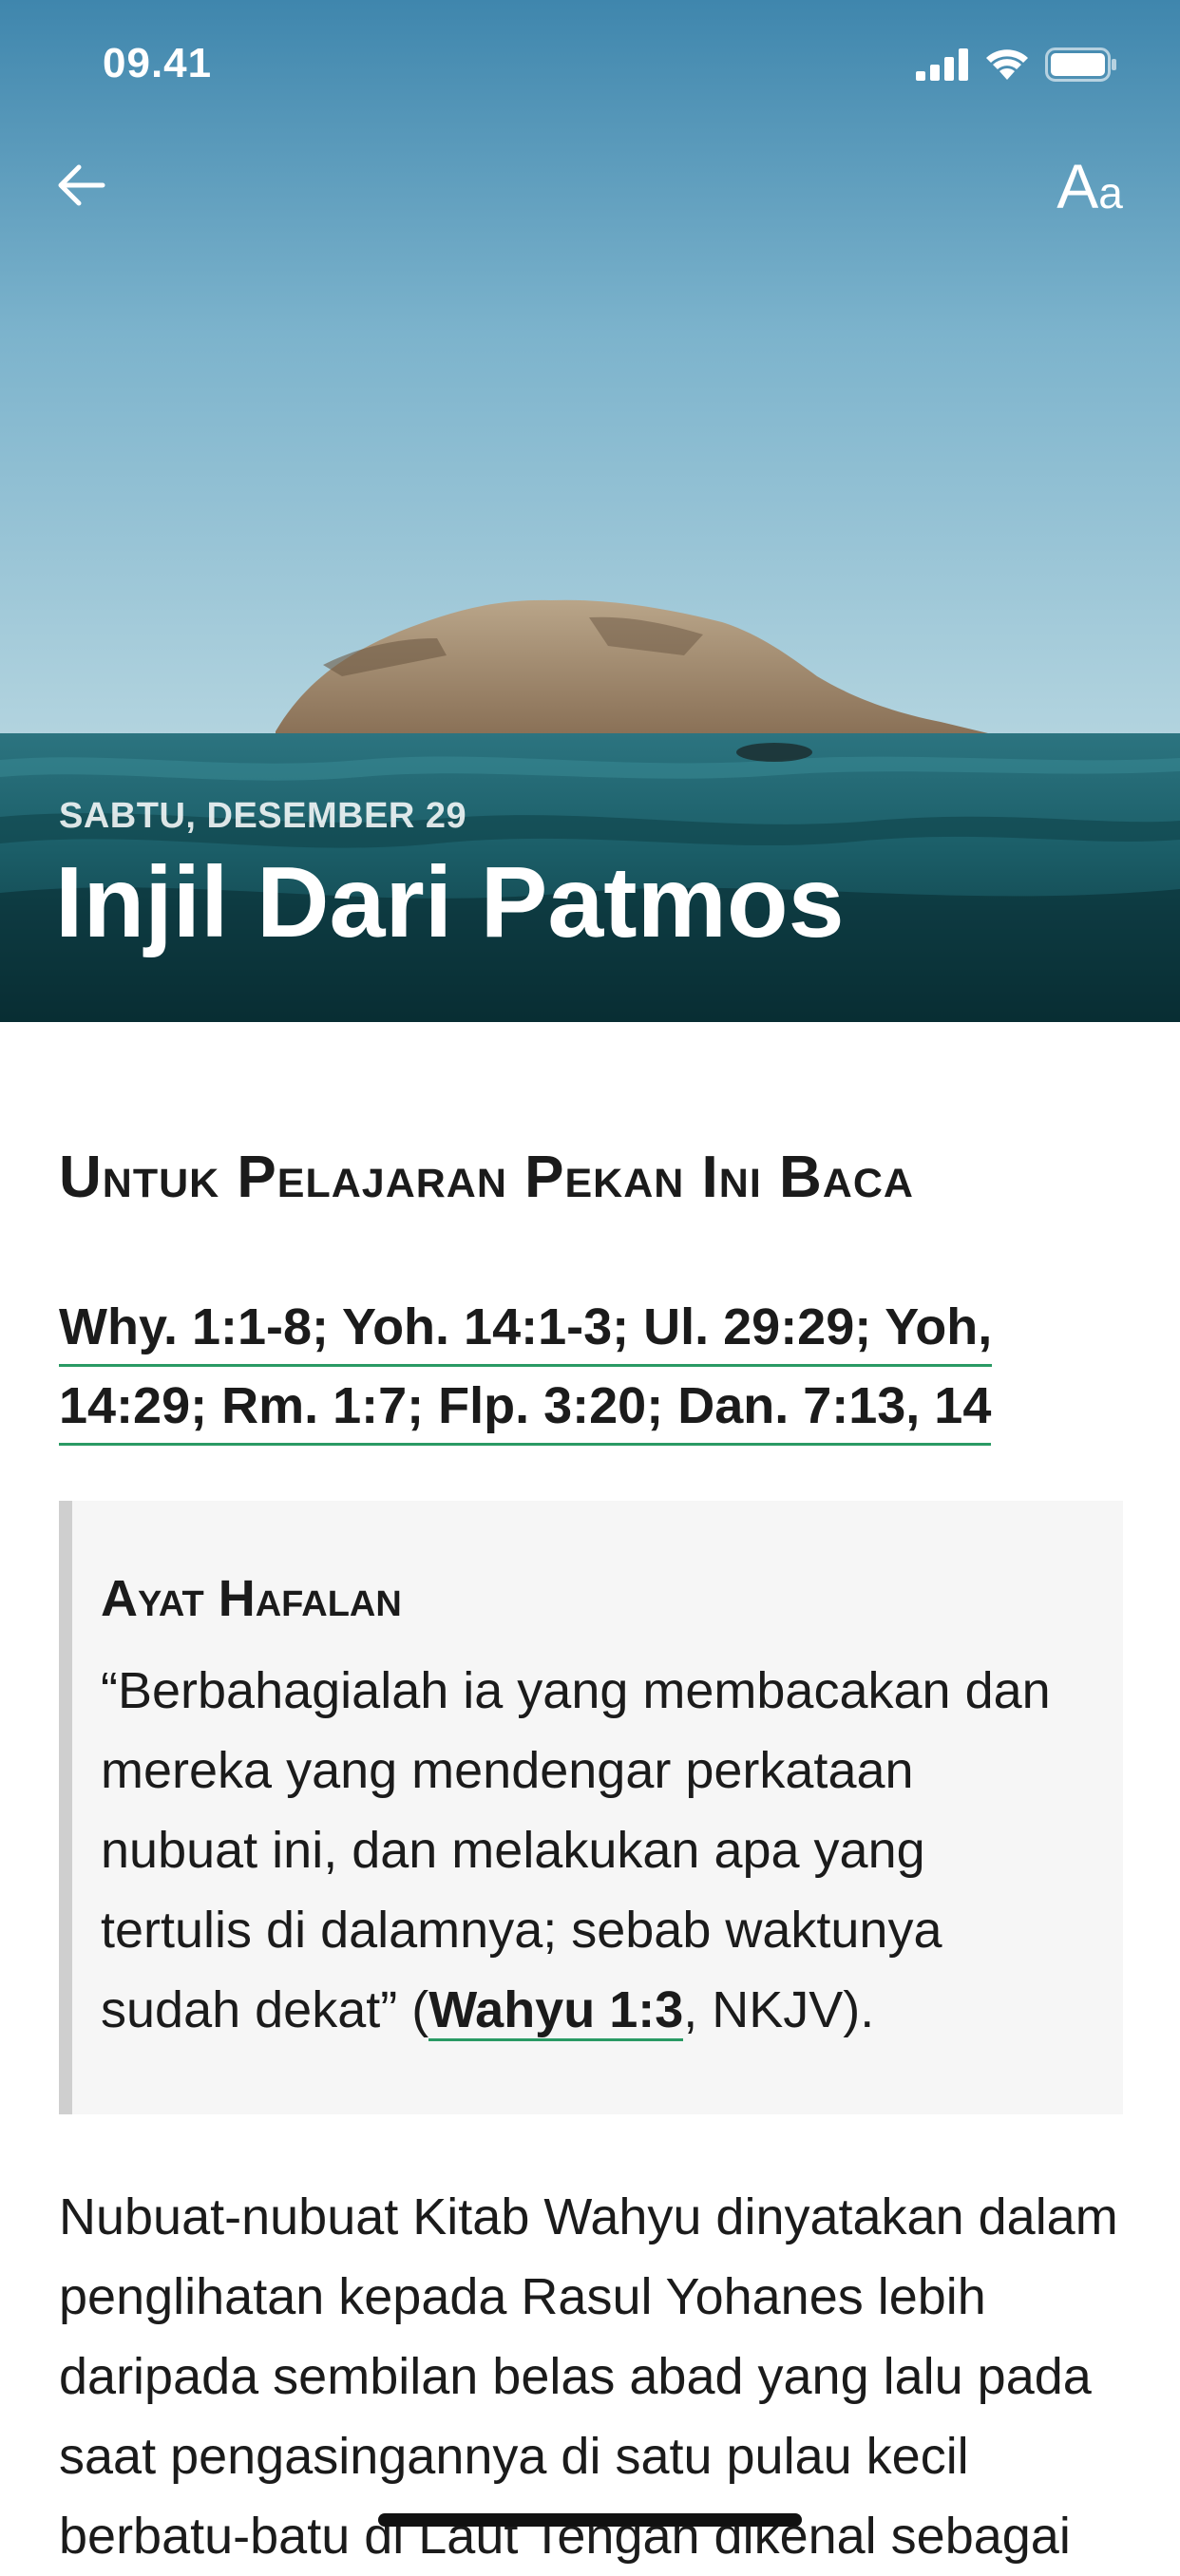  Describe the element at coordinates (450, 902) in the screenshot. I see `lesson-title: Injil Dari Patmos` at that location.